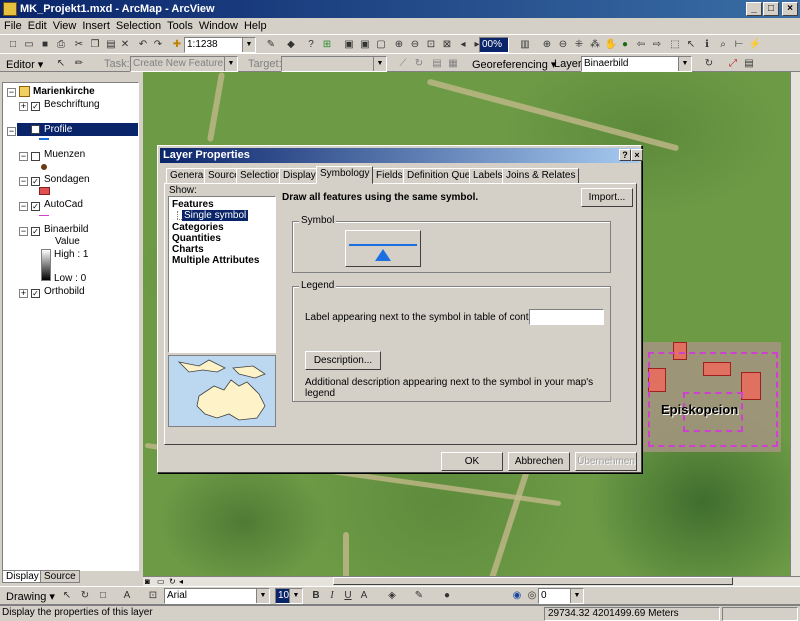  Describe the element at coordinates (271, 45) in the screenshot. I see `editor-toolbar-icon: ✎` at that location.